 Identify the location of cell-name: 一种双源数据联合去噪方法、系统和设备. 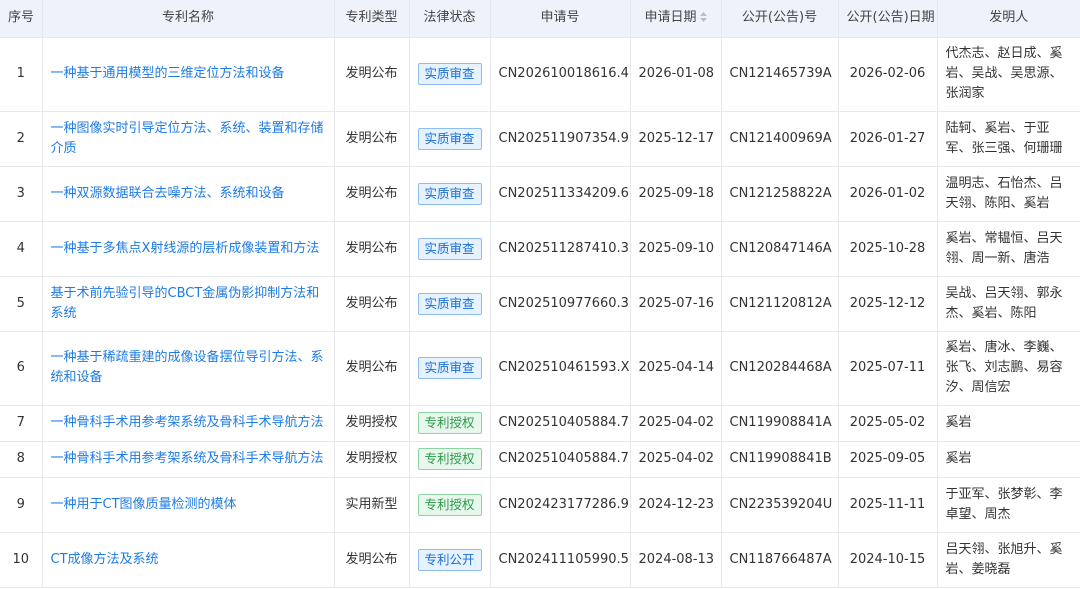
(188, 194).